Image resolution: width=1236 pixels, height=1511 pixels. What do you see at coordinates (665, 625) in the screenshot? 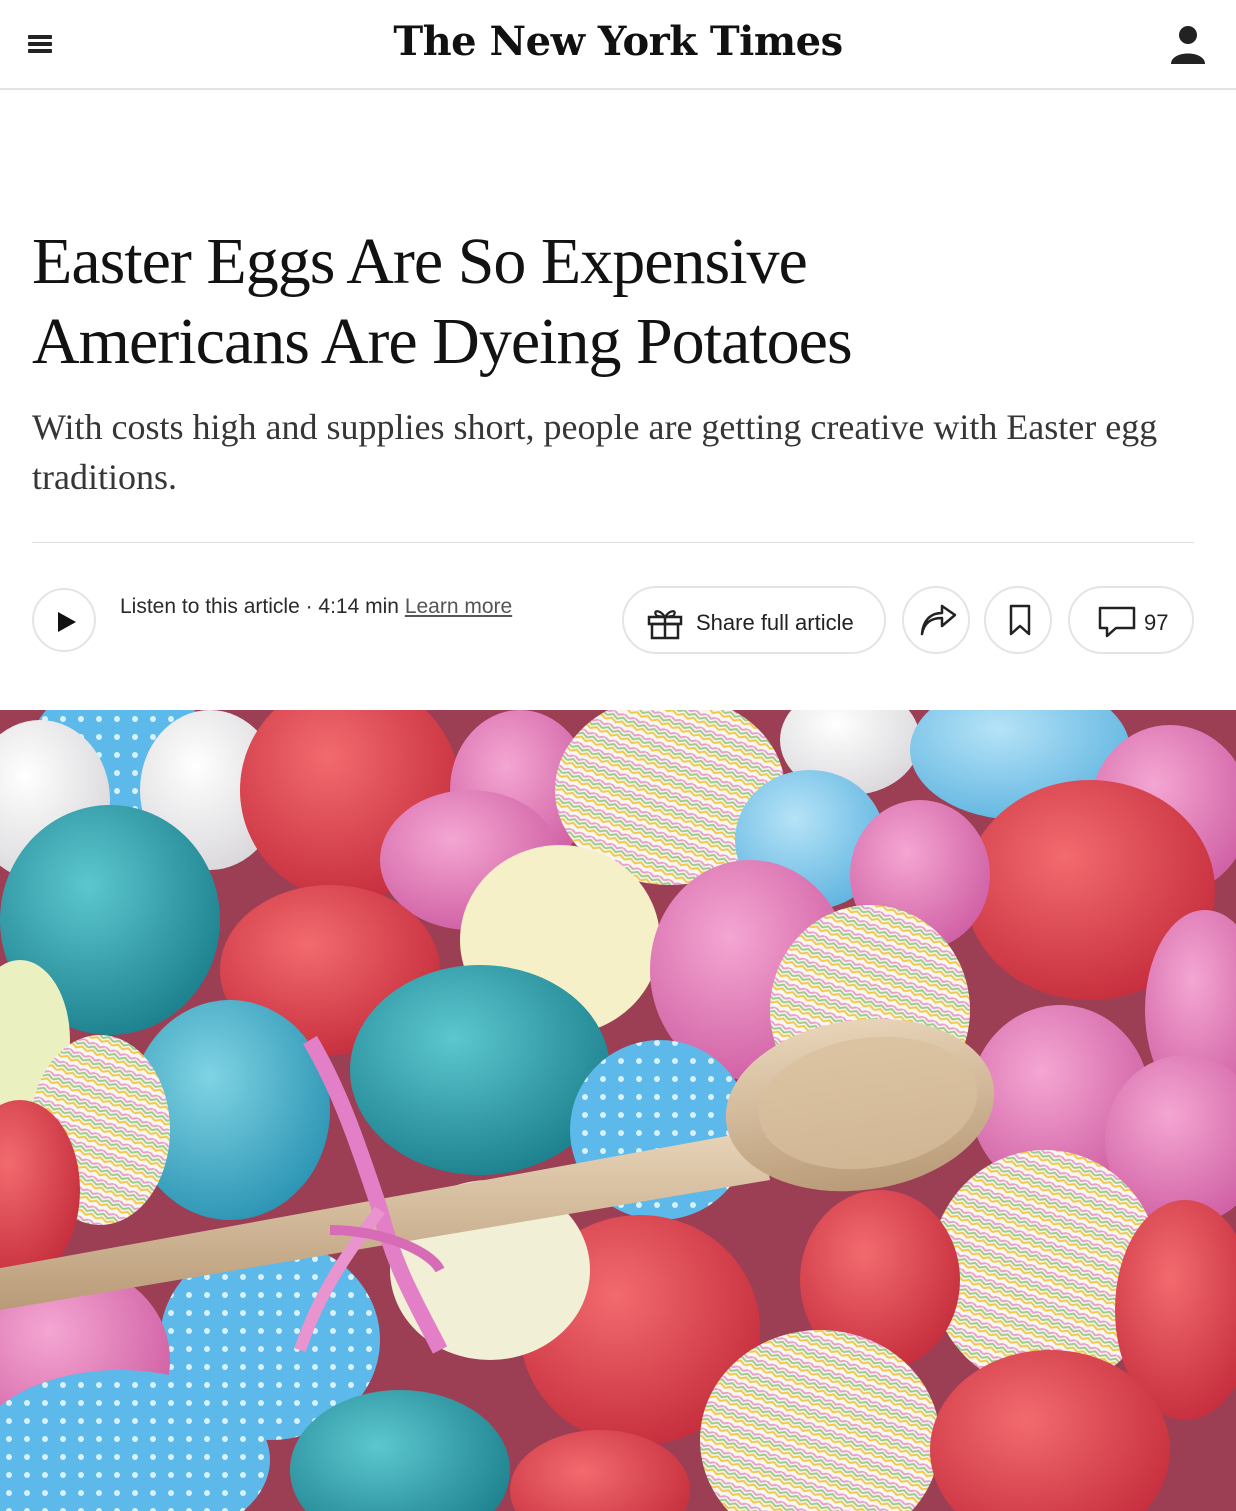
I see `gift-icon` at bounding box center [665, 625].